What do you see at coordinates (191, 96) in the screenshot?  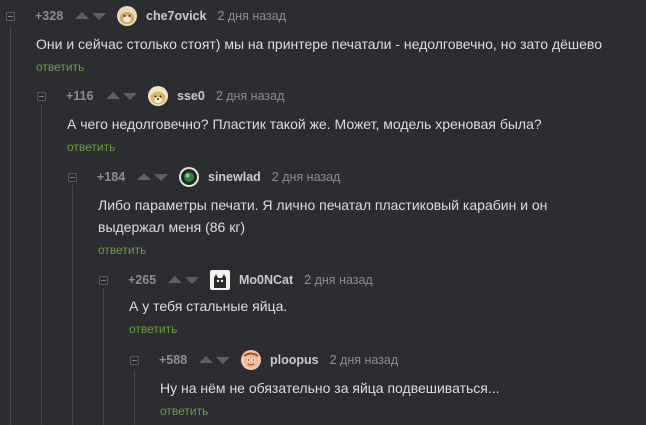 I see `username: sse0` at bounding box center [191, 96].